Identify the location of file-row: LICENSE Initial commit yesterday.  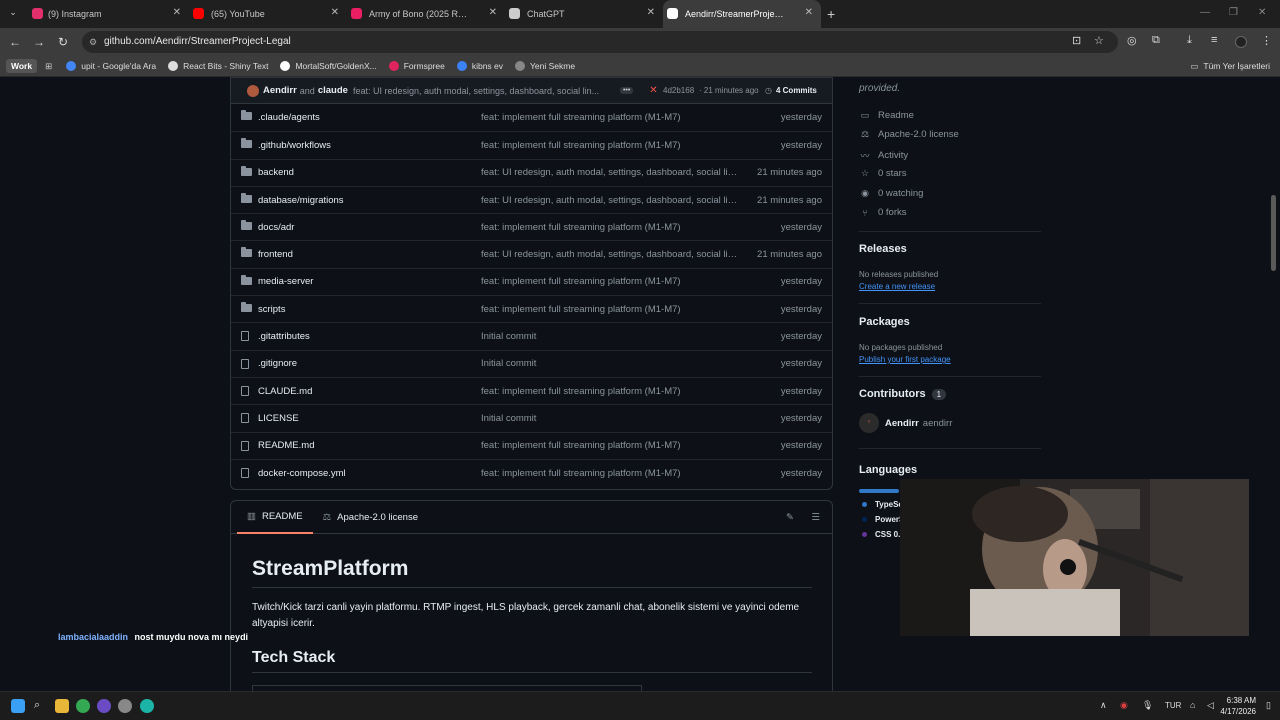
(531, 417).